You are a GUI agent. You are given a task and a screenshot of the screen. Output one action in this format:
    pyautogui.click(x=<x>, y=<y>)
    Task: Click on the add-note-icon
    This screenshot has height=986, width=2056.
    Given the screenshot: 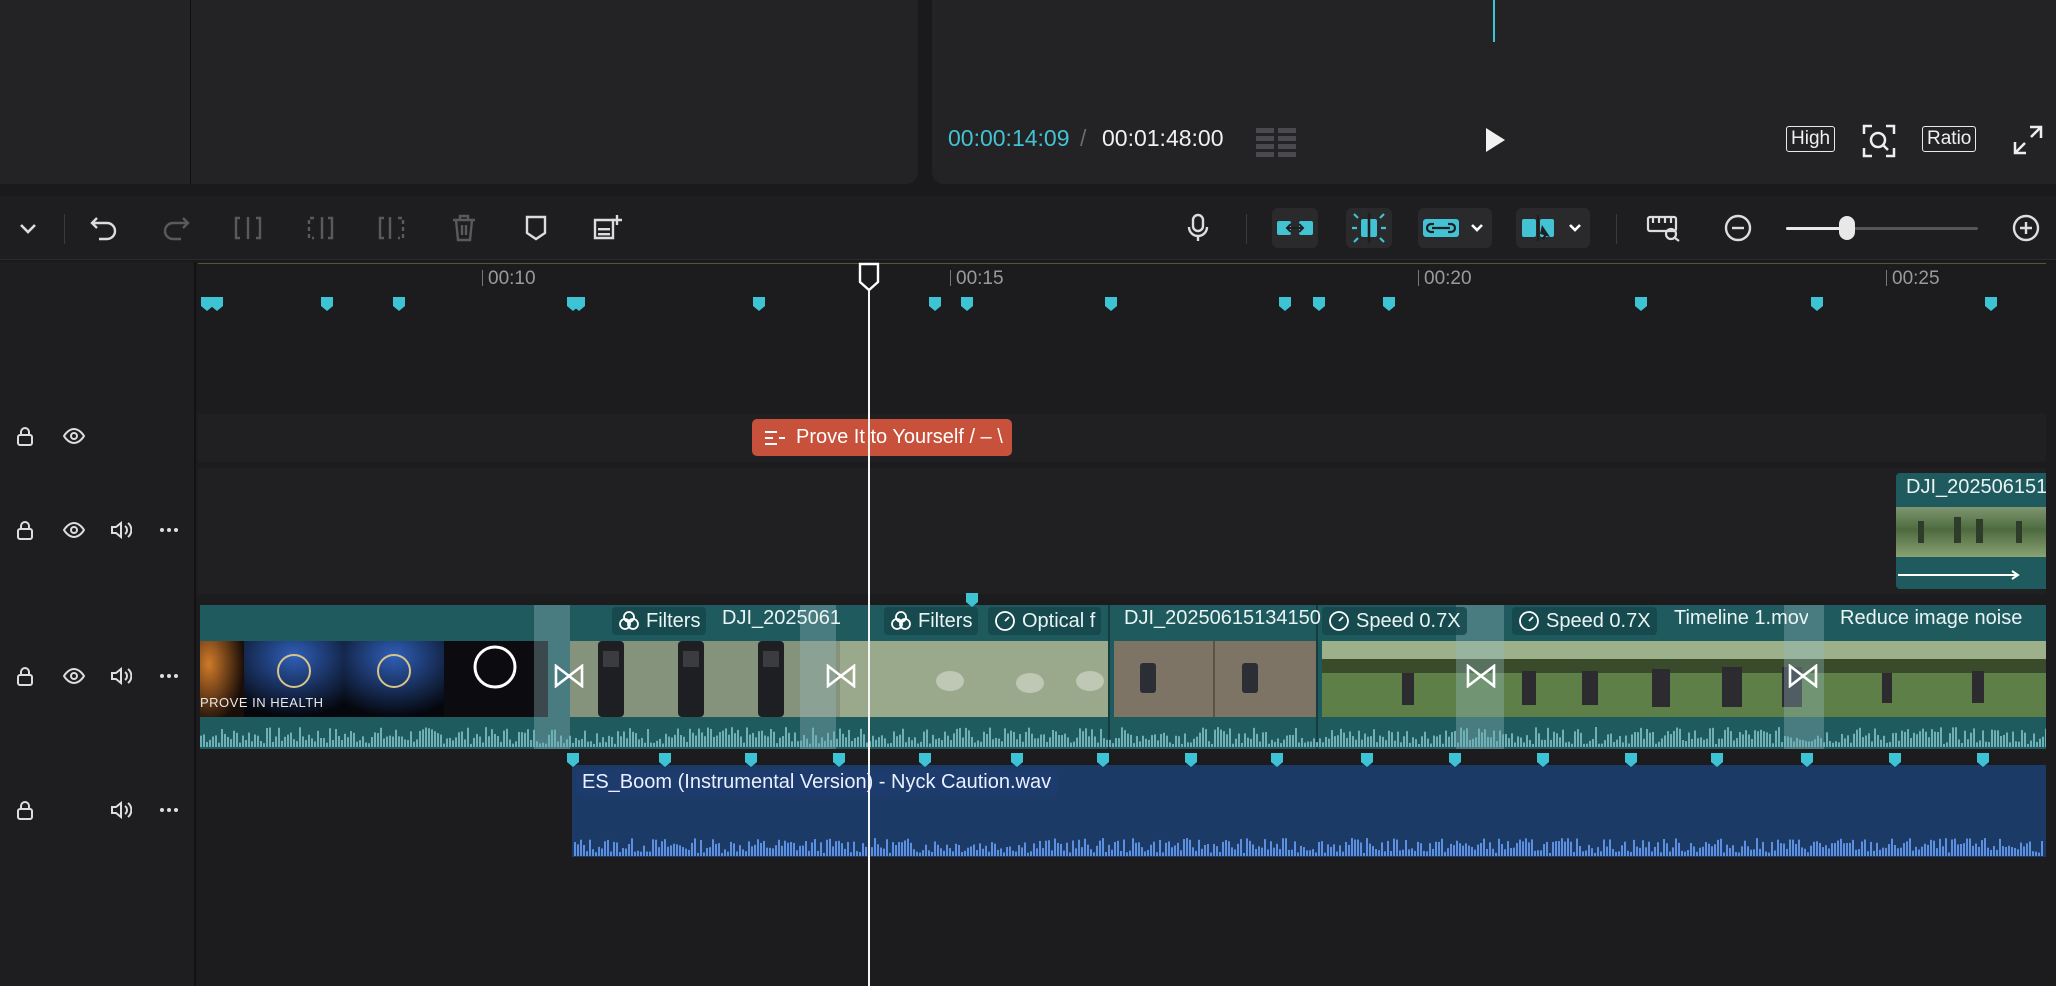 What is the action you would take?
    pyautogui.click(x=608, y=228)
    